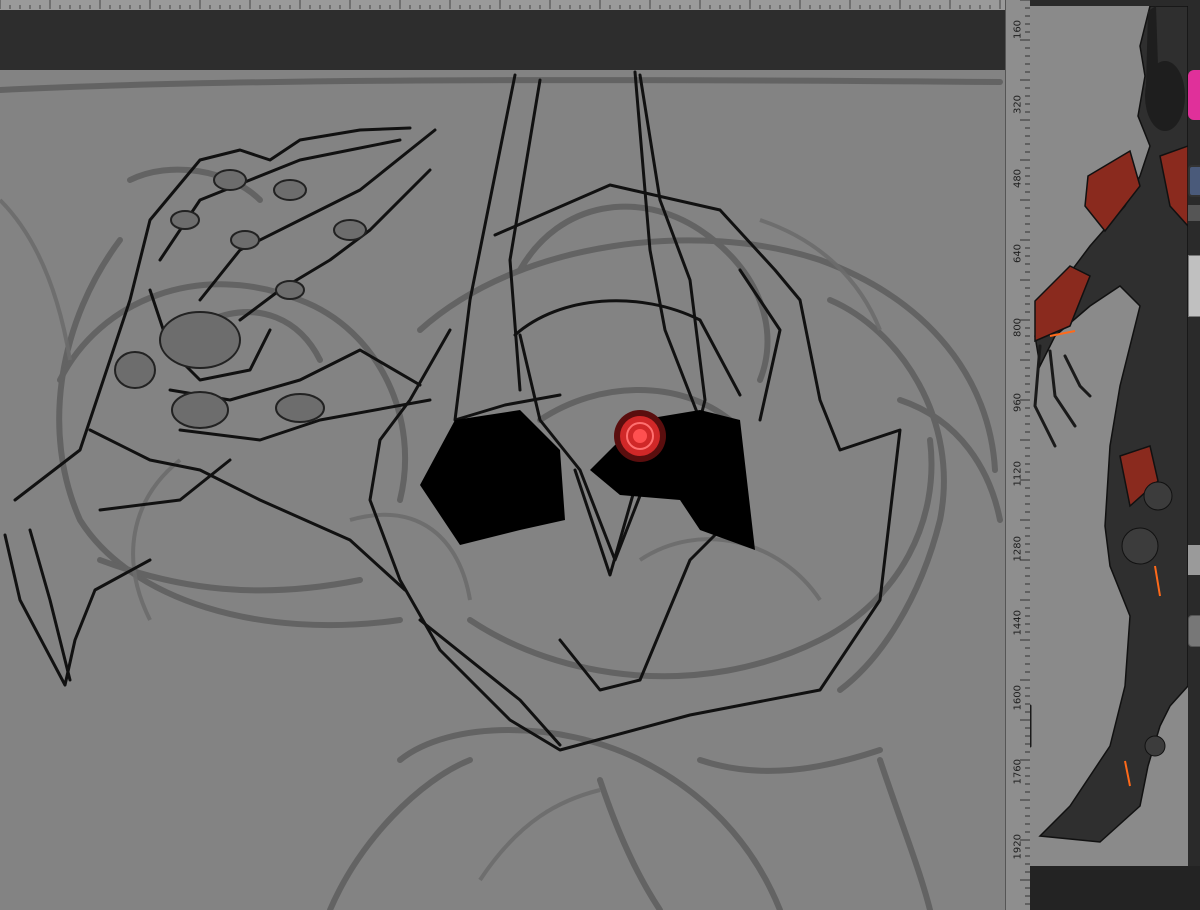  What do you see at coordinates (1194, 560) in the screenshot?
I see `link-icon` at bounding box center [1194, 560].